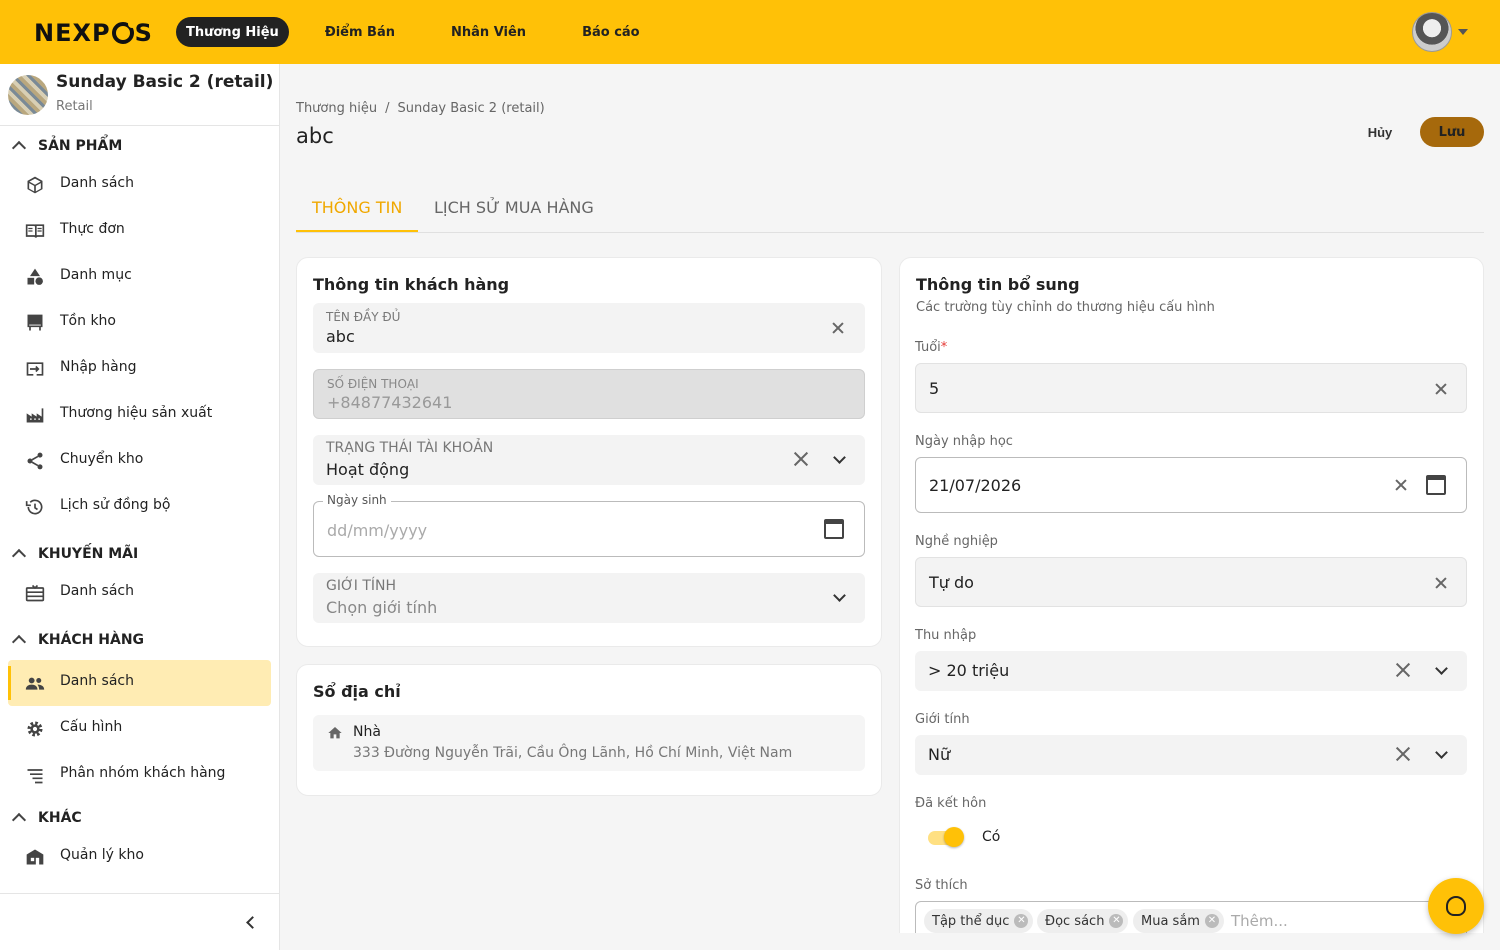  I want to click on sidebar-item-promotion-list: Danh sách, so click(139, 593).